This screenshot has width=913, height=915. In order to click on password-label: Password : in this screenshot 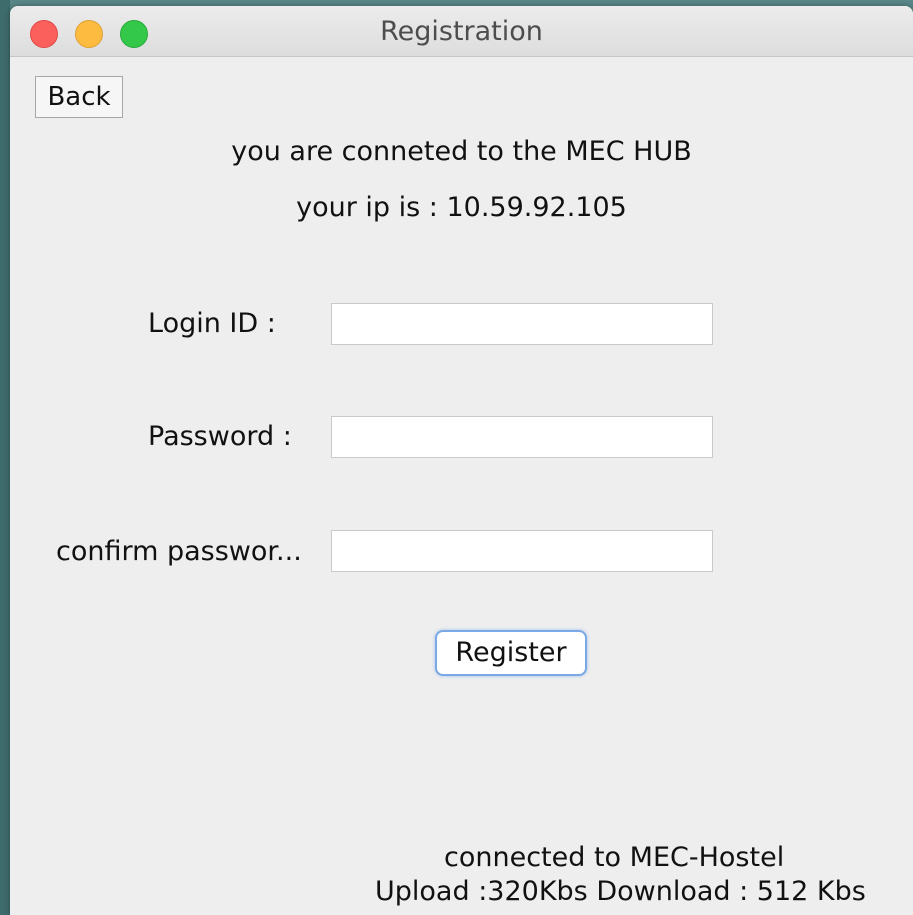, I will do `click(220, 436)`.